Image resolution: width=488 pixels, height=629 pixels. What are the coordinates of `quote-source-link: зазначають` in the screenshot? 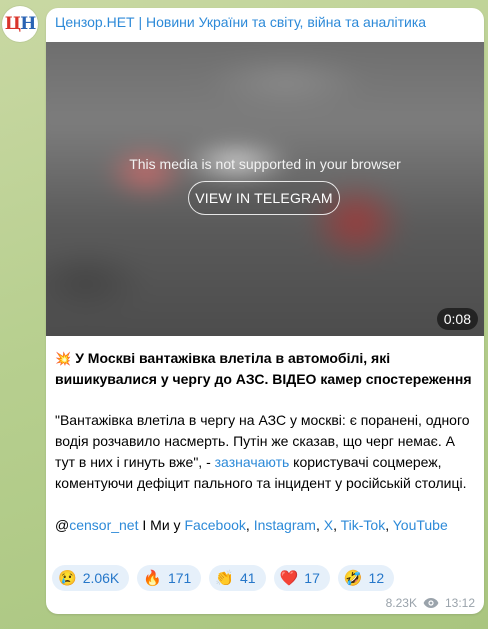 It's located at (252, 462).